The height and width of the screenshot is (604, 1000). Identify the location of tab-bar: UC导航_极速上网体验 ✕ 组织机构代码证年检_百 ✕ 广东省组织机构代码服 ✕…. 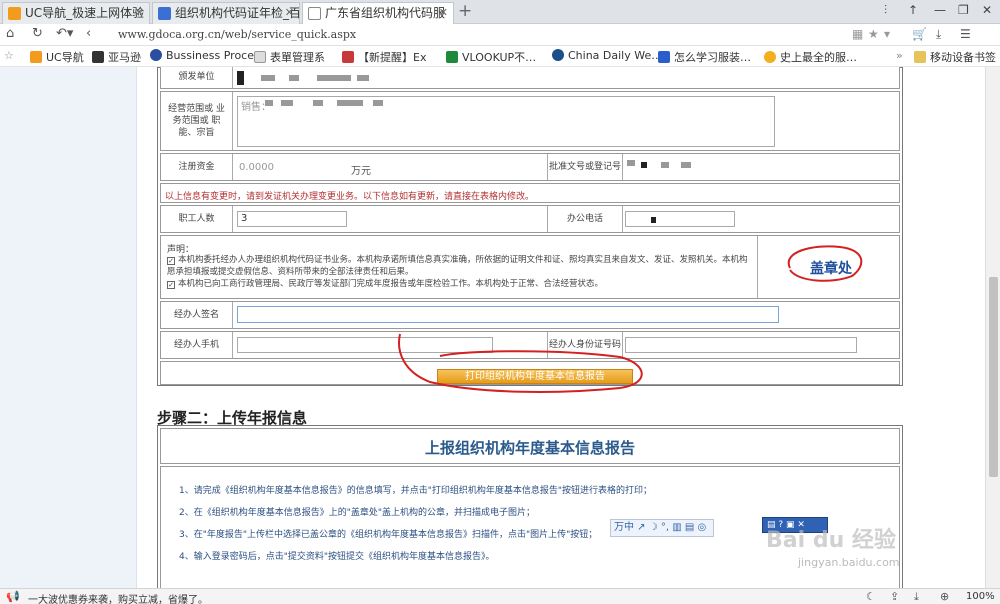
(500, 12).